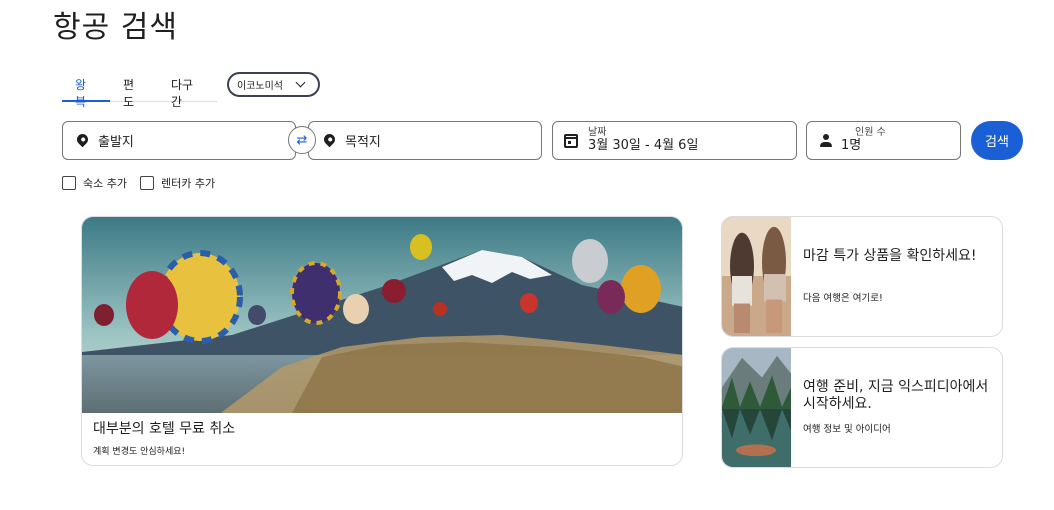 The image size is (1054, 510). I want to click on add-car-checkbox: 렌터카 추가, so click(177, 183).